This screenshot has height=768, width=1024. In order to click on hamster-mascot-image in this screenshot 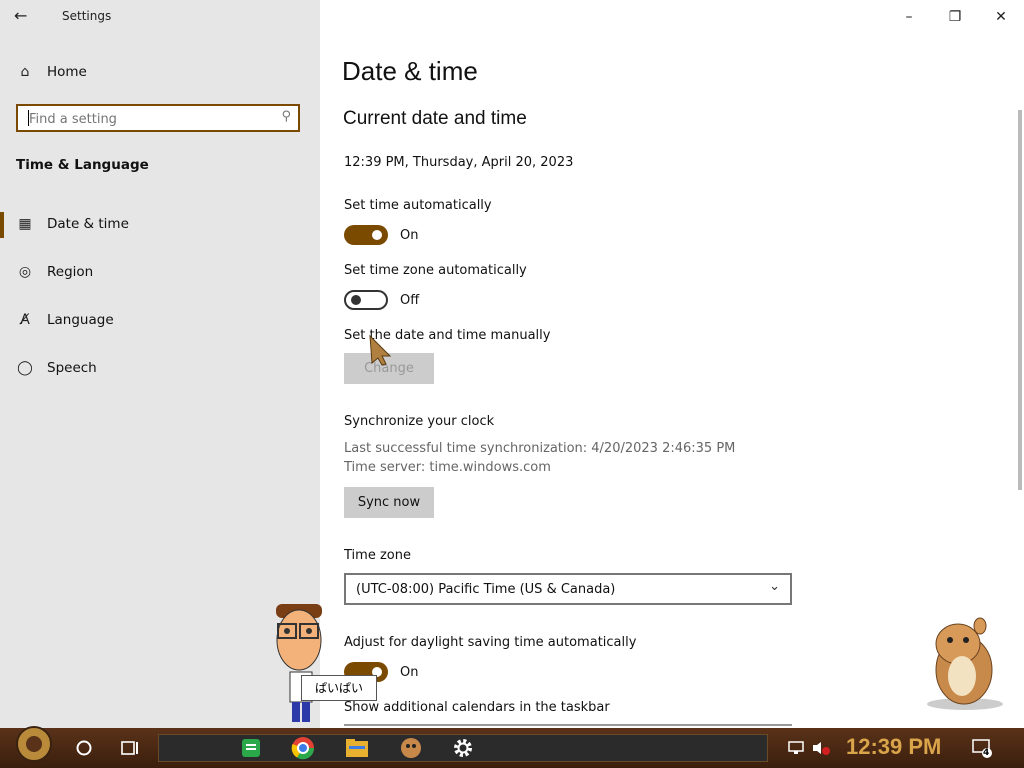, I will do `click(965, 657)`.